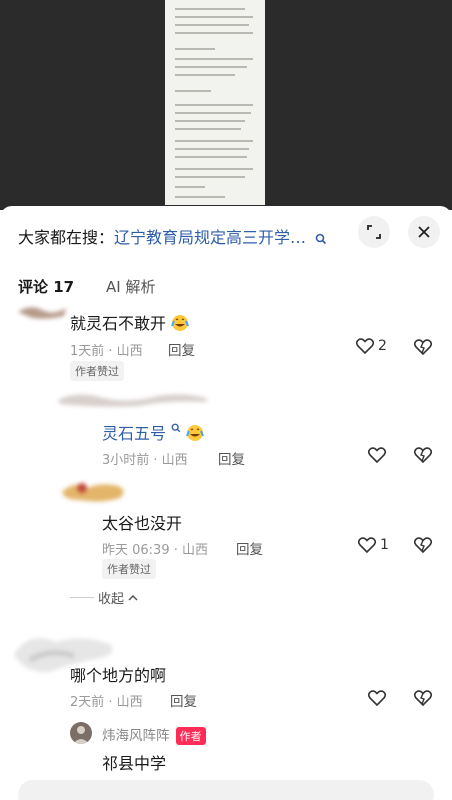  I want to click on collapse-label: 收起, so click(111, 599).